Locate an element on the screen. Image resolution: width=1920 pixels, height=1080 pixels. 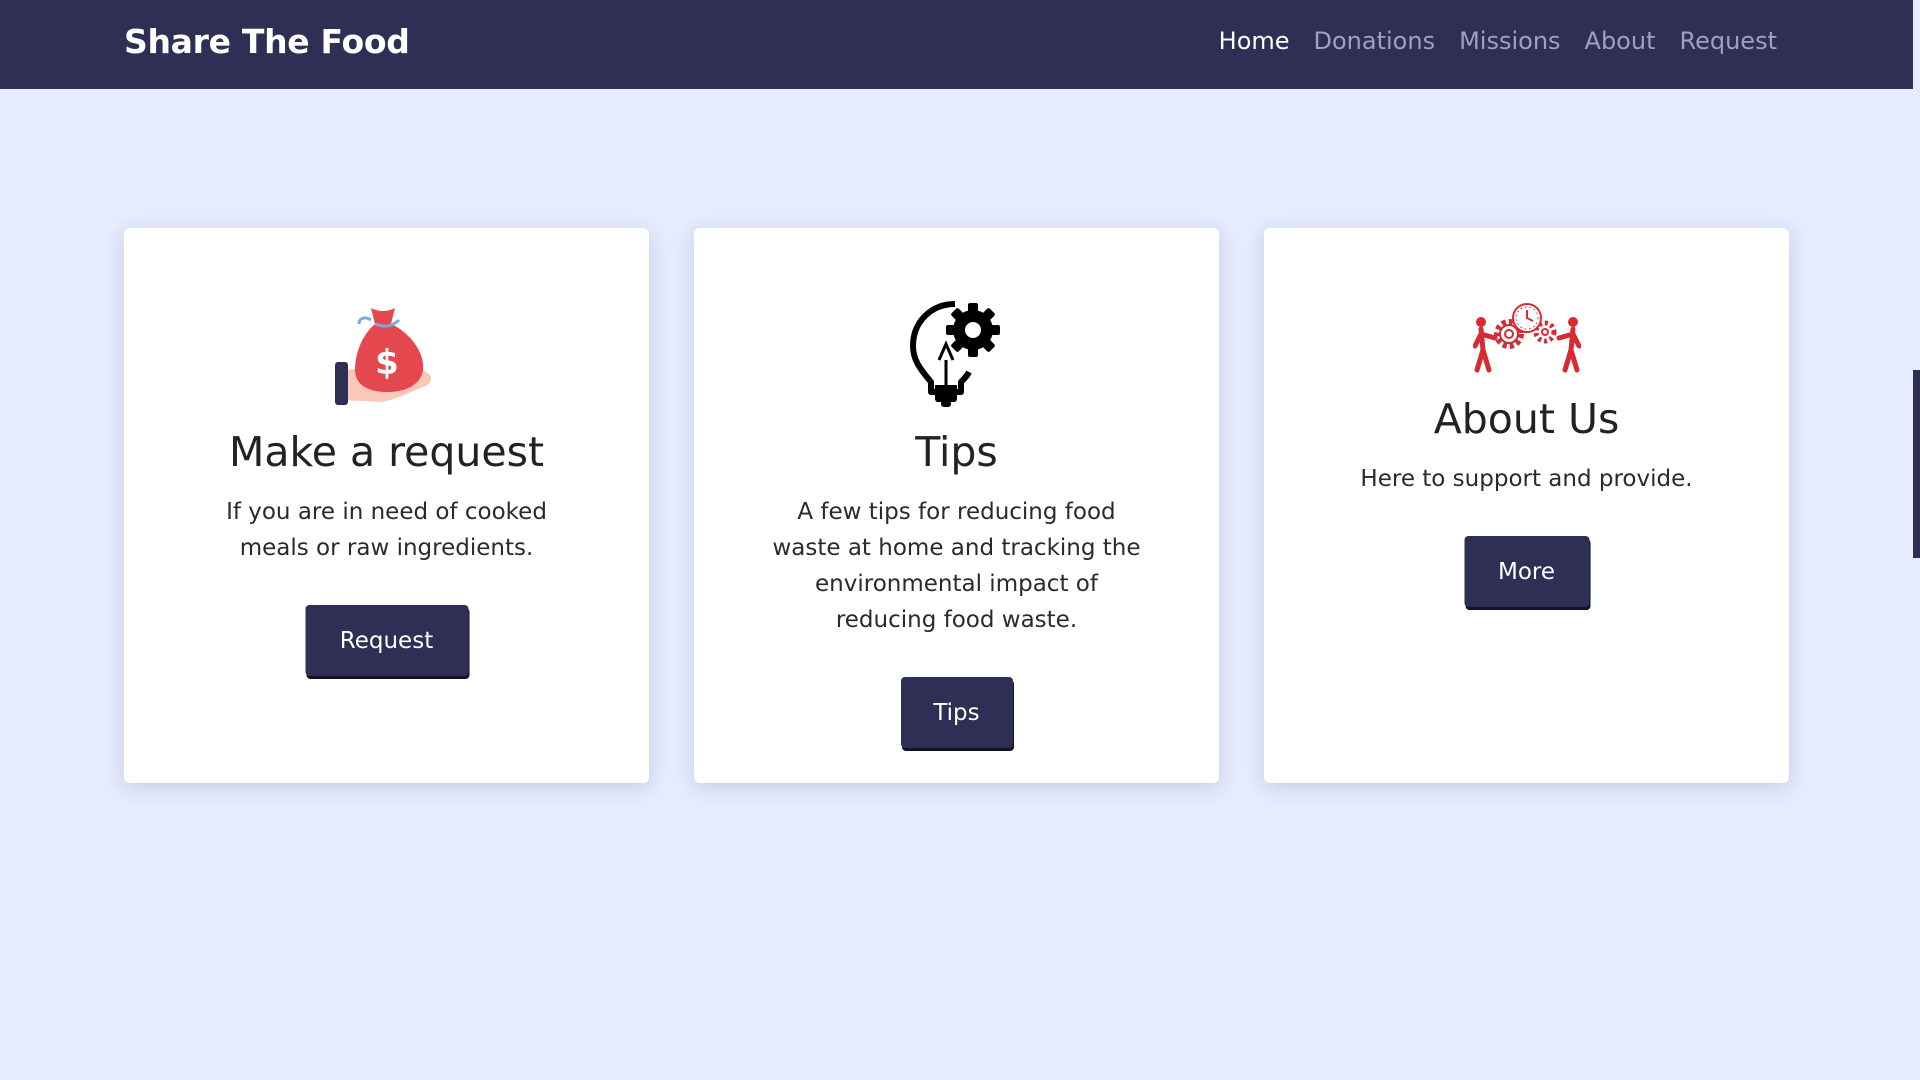
more-button: More is located at coordinates (1526, 571).